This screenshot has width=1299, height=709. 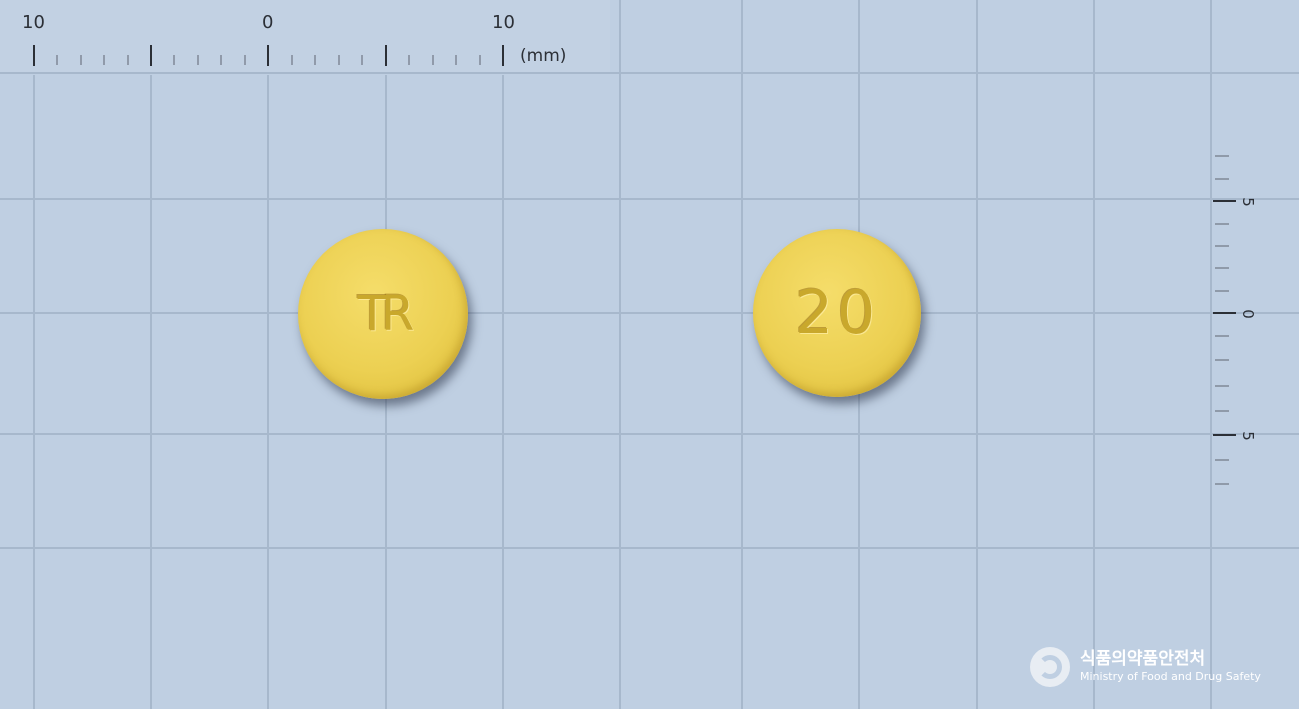 I want to click on right-ruler-label-center: 0, so click(x=1247, y=314).